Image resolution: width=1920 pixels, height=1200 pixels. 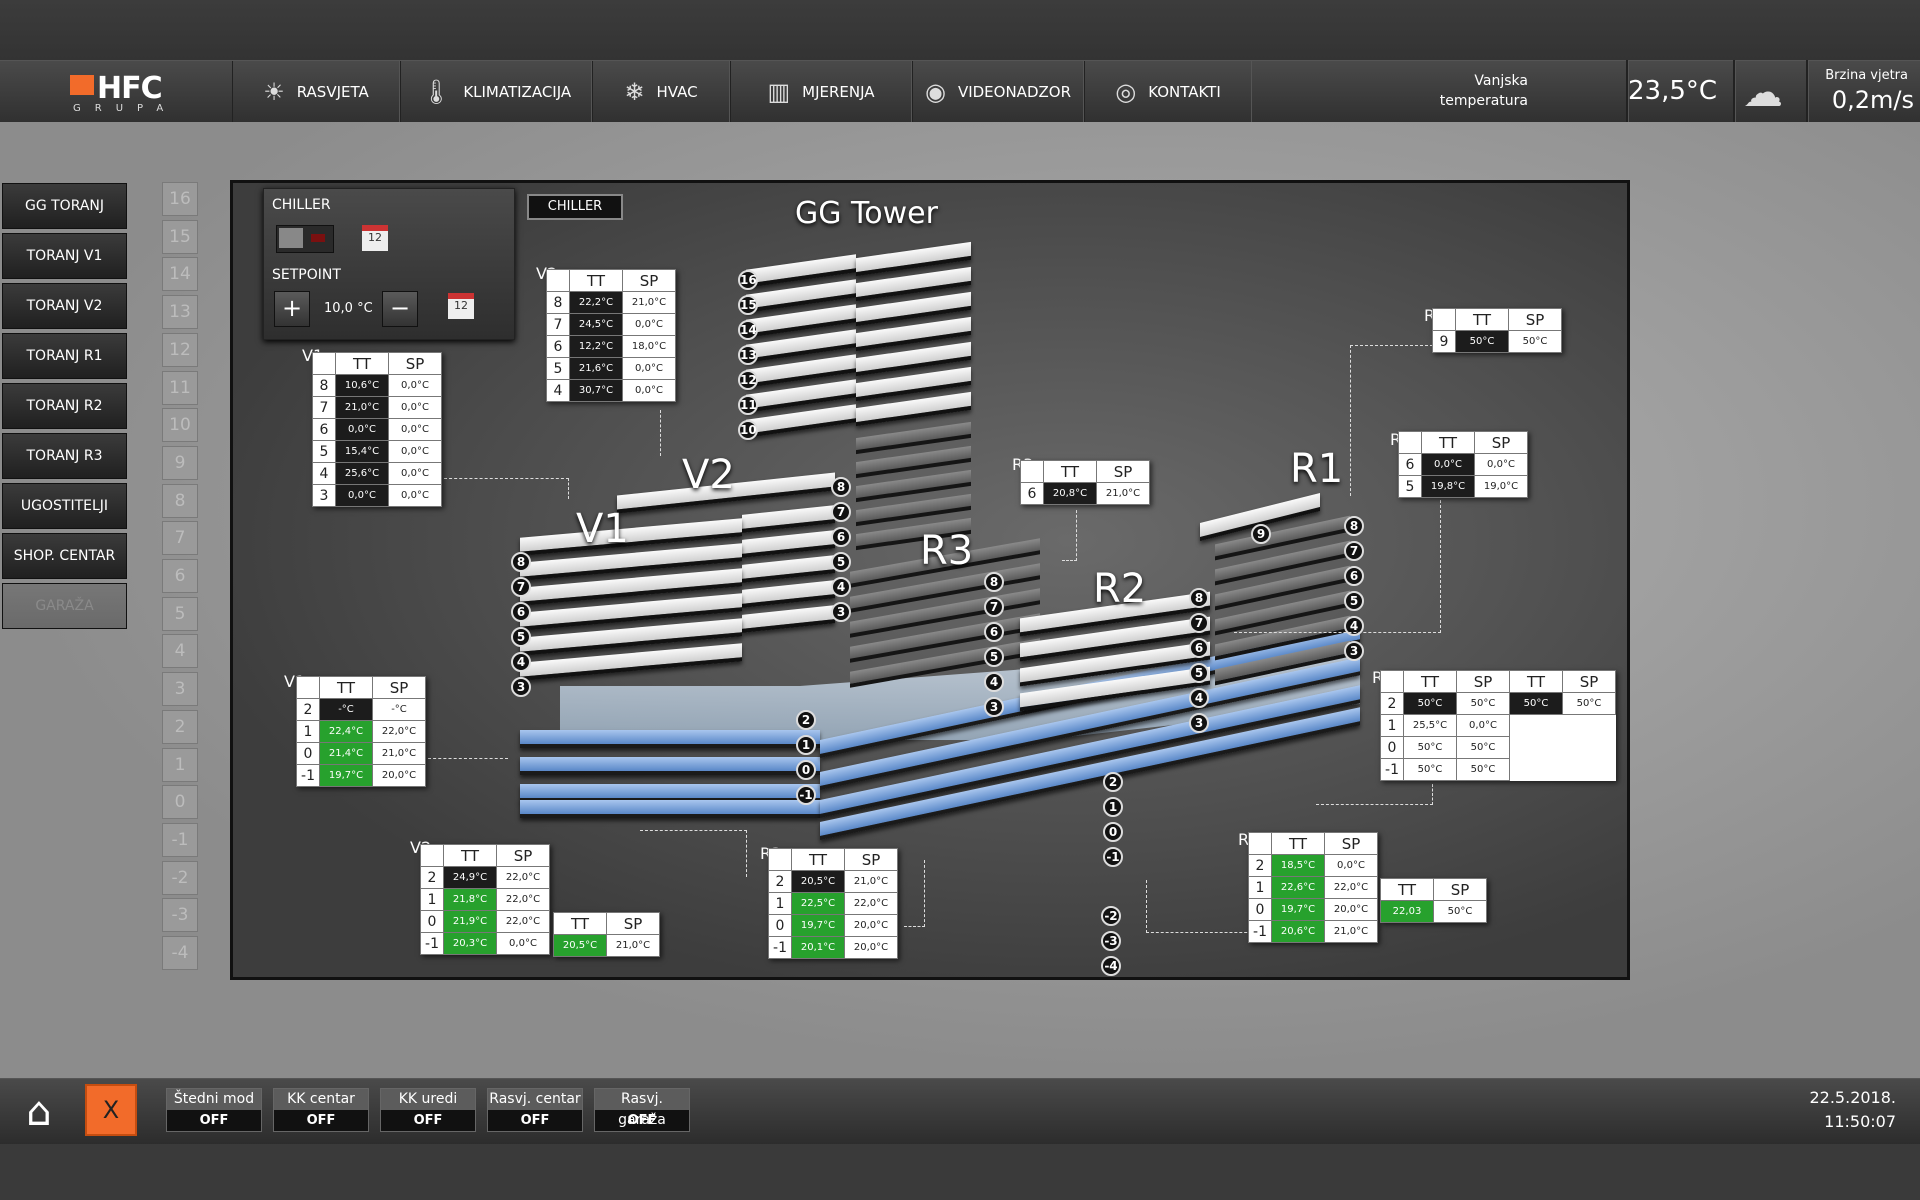 I want to click on empty-cell, so click(x=1536, y=726).